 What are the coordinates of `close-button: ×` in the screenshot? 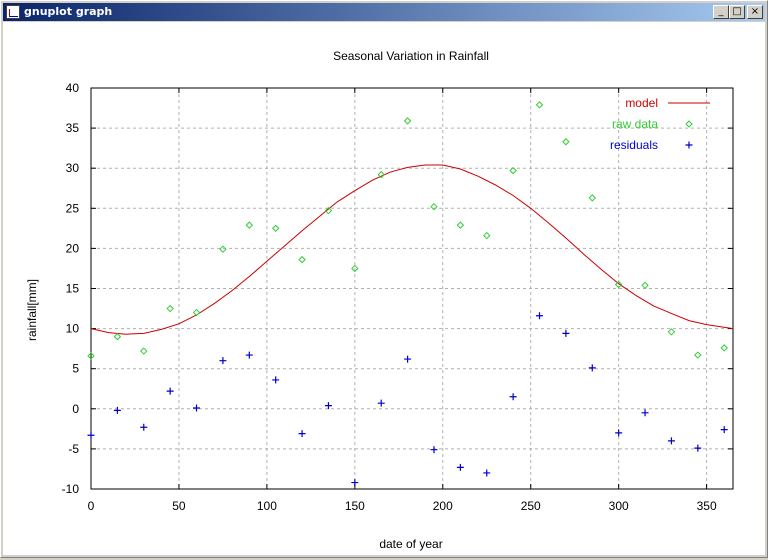 It's located at (755, 12).